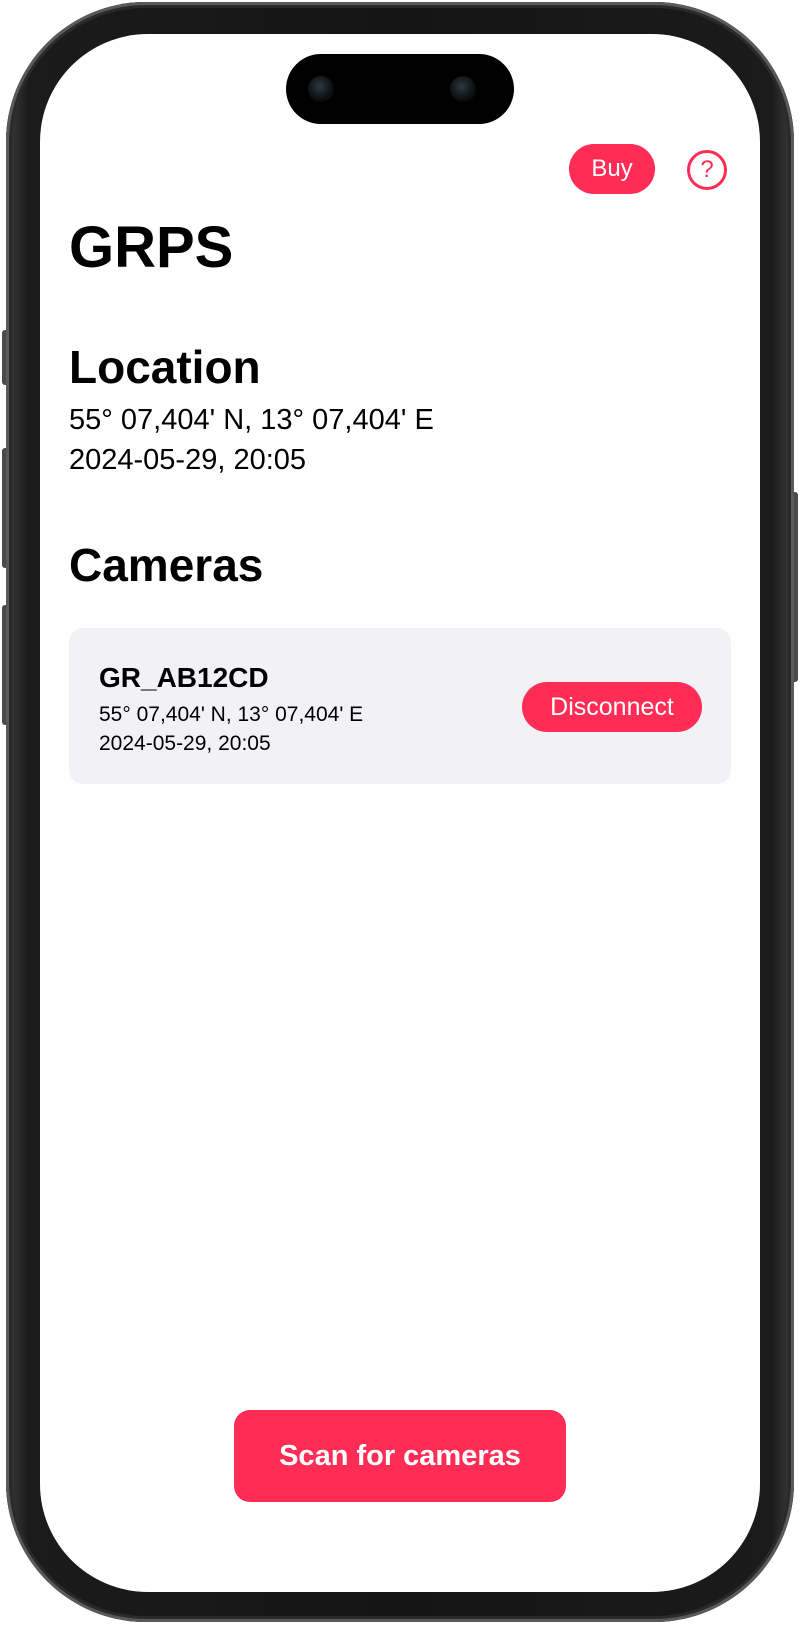 The image size is (800, 1626). What do you see at coordinates (707, 170) in the screenshot?
I see `help-icon: ?` at bounding box center [707, 170].